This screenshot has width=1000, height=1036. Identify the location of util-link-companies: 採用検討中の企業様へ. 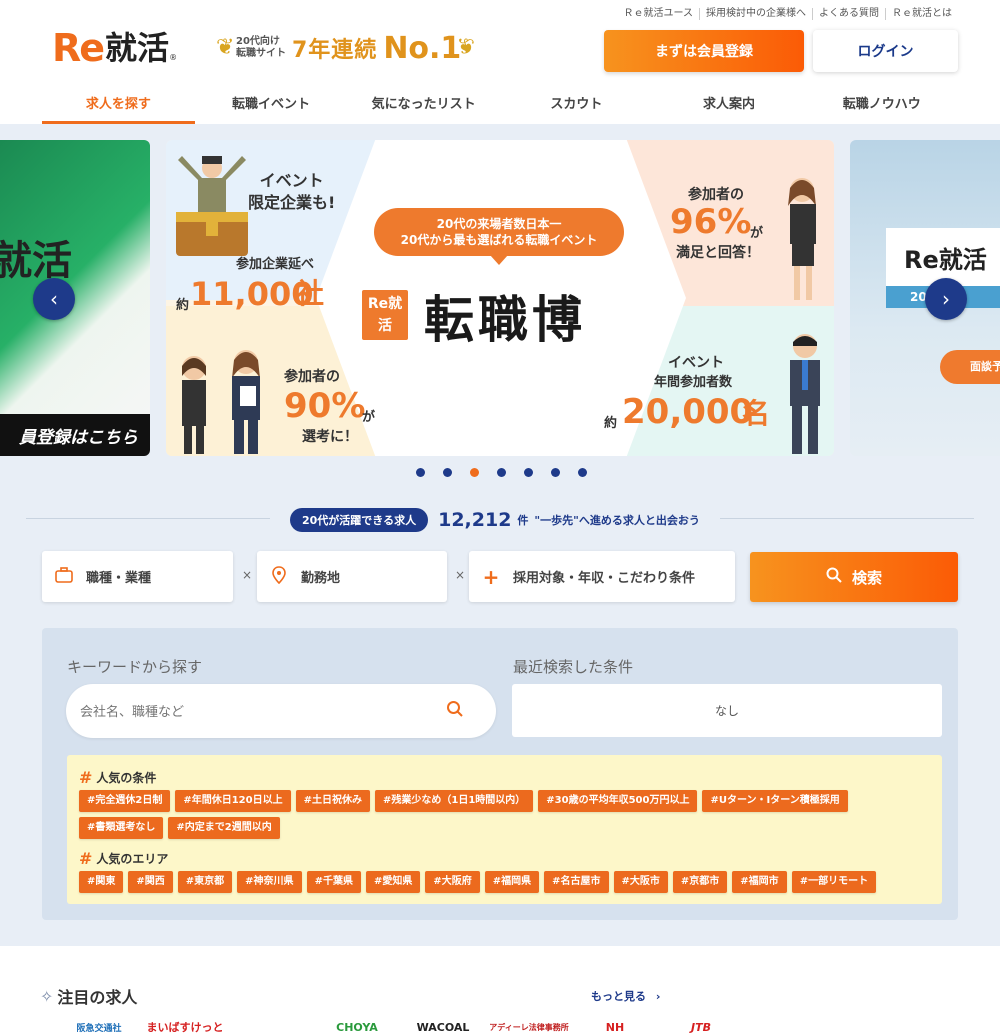
(755, 14).